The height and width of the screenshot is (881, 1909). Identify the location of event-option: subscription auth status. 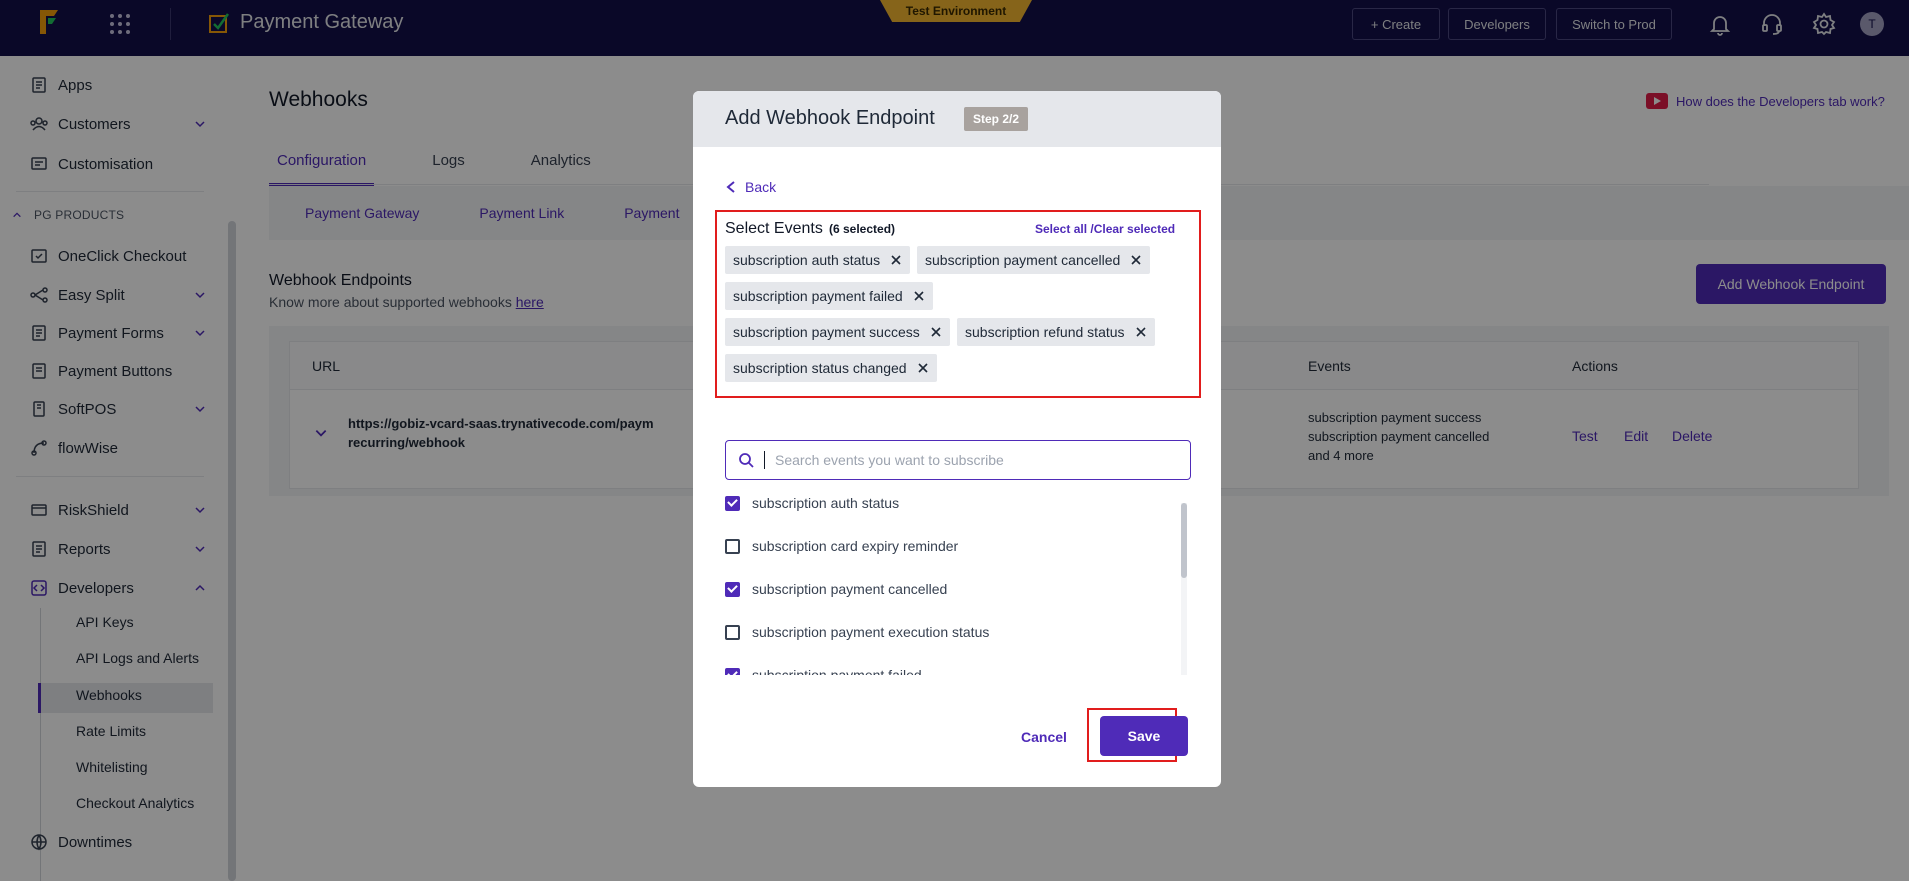
(812, 503).